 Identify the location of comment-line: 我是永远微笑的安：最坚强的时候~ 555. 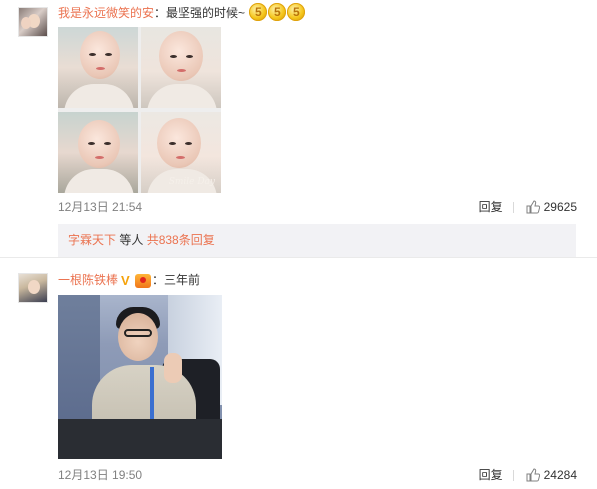
(182, 12).